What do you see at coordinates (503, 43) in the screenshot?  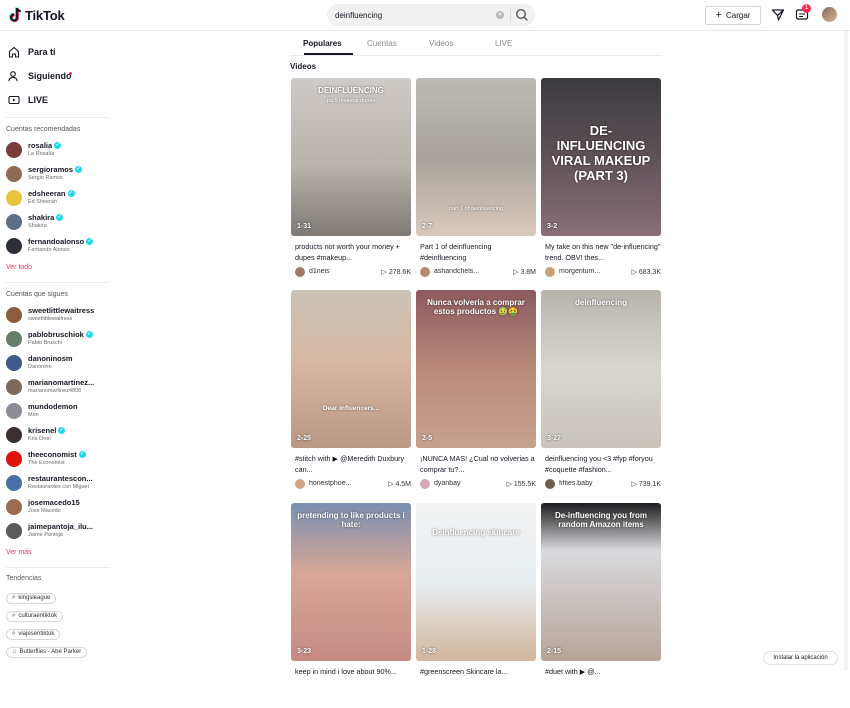 I see `tab-live: LIVE` at bounding box center [503, 43].